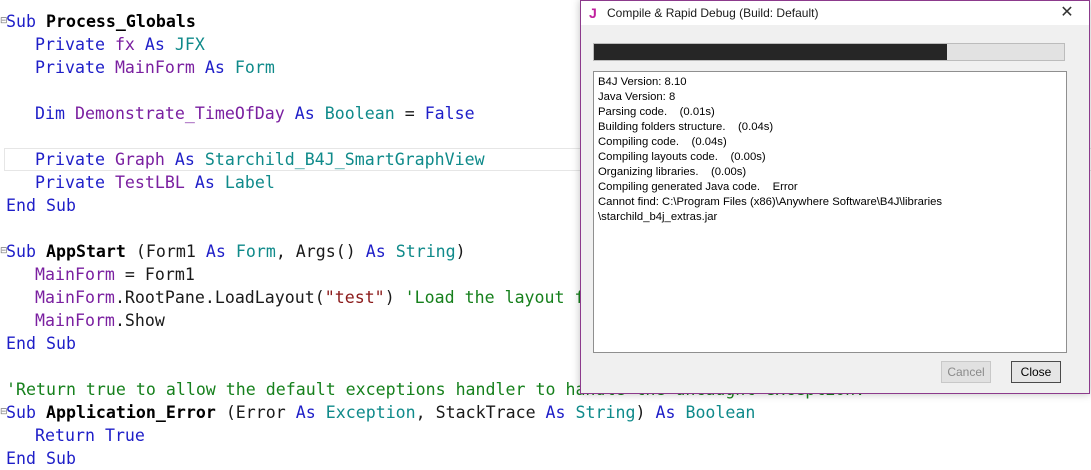 The height and width of the screenshot is (470, 1091). What do you see at coordinates (658, 217) in the screenshot?
I see `log-line: \starchild_b4j_extras.jar` at bounding box center [658, 217].